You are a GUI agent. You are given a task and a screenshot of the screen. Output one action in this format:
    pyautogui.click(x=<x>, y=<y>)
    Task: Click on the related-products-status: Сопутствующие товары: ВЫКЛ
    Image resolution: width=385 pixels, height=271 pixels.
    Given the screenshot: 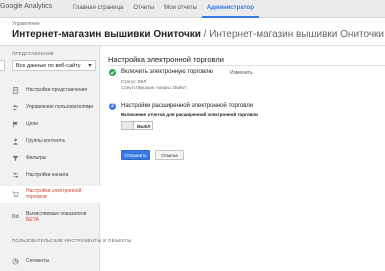 What is the action you would take?
    pyautogui.click(x=153, y=87)
    